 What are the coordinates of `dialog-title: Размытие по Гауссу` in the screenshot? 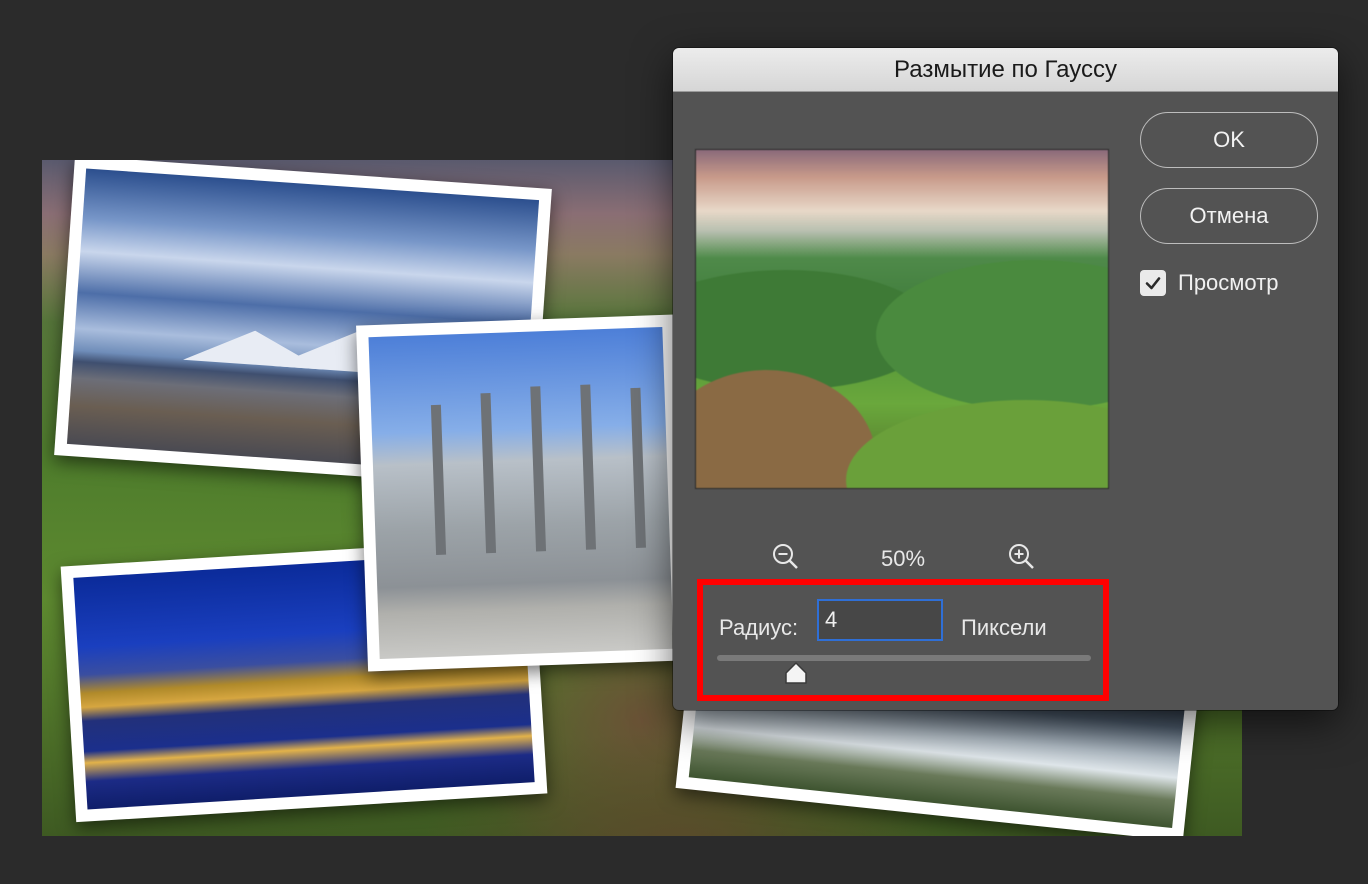 It's located at (1005, 69).